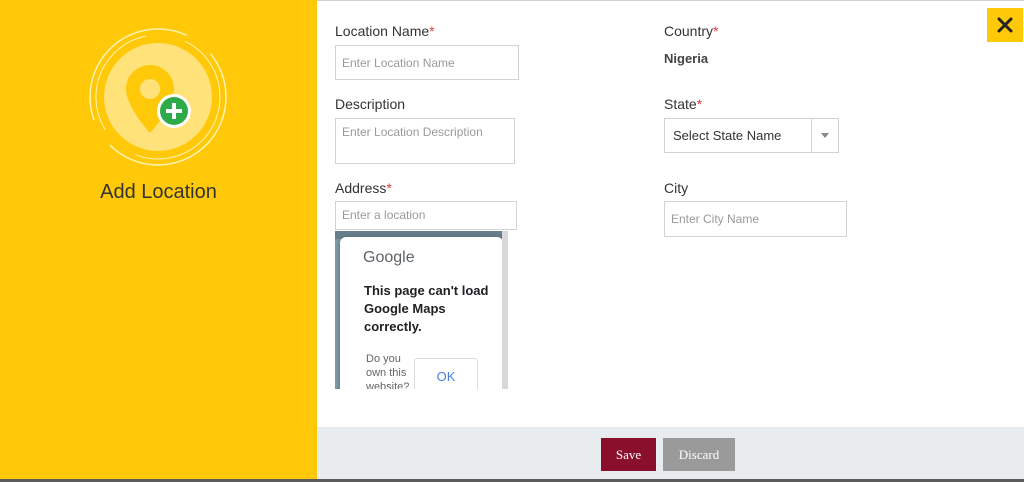  What do you see at coordinates (388, 371) in the screenshot?
I see `own-website-text: Do you own this website?` at bounding box center [388, 371].